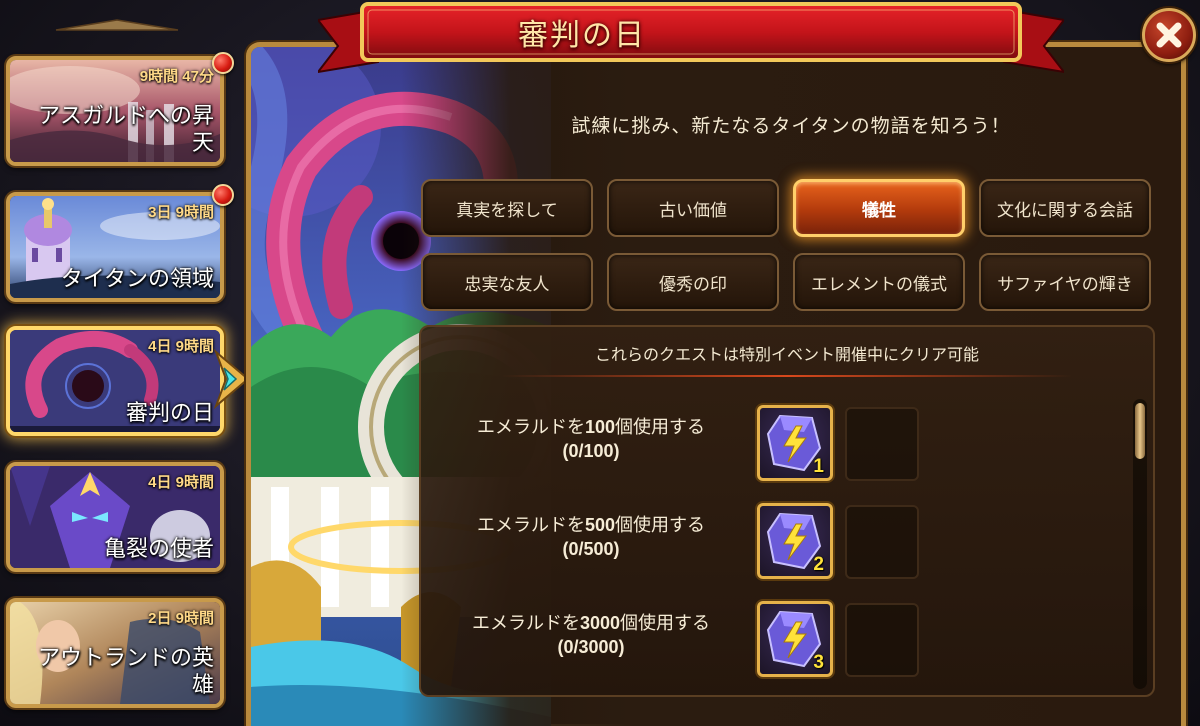 This screenshot has height=726, width=1200. I want to click on tab-label: 古い価値, so click(693, 210).